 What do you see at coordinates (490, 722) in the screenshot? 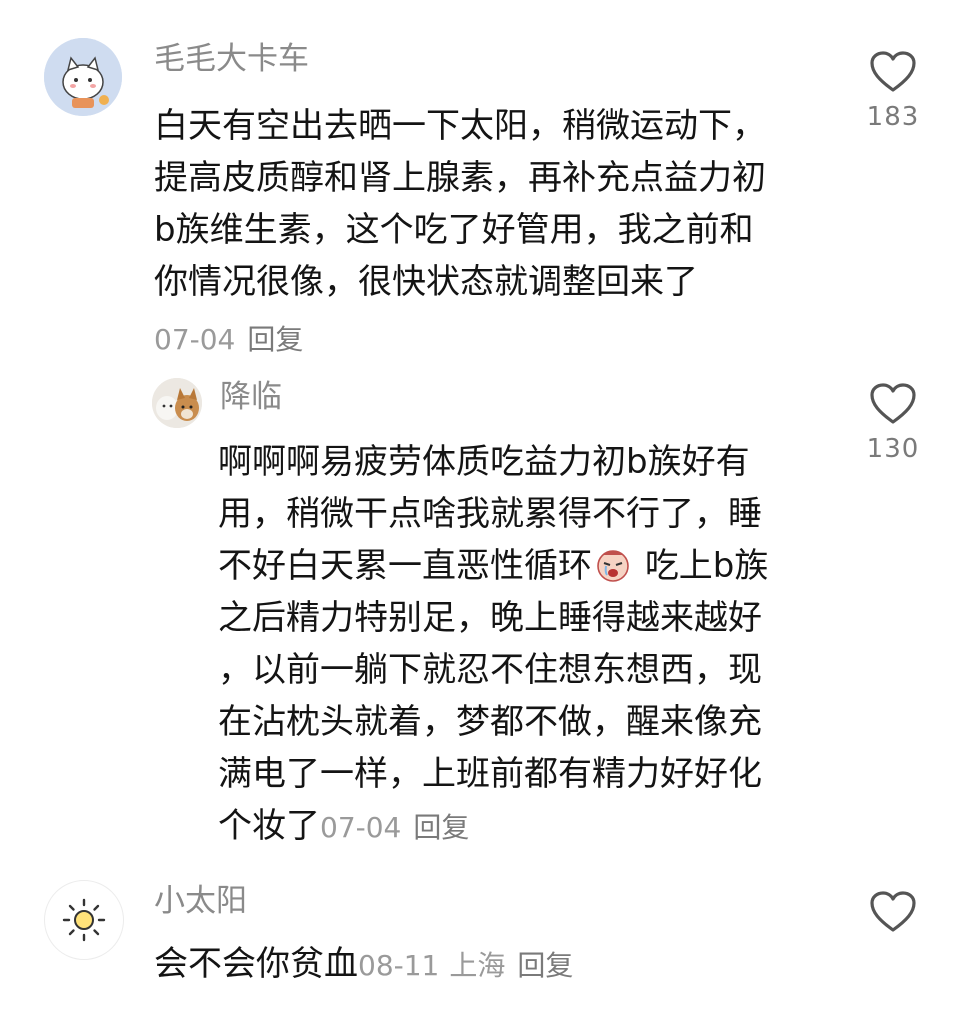
I see `comment-line: 在沾枕头就着，梦都不做，醒来像充` at bounding box center [490, 722].